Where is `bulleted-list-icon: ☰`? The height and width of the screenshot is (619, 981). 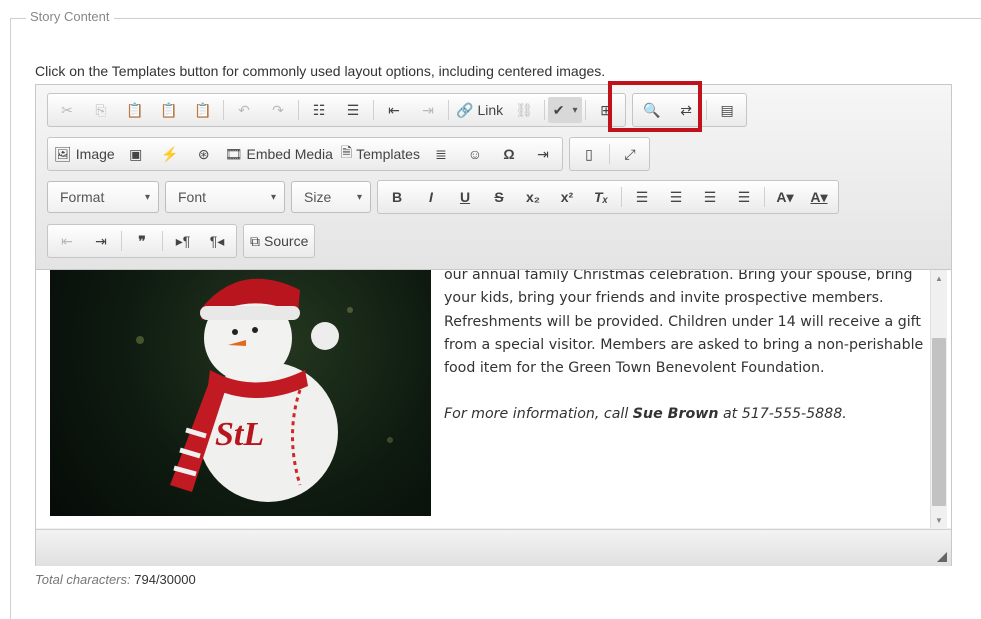
bulleted-list-icon: ☰ is located at coordinates (353, 110).